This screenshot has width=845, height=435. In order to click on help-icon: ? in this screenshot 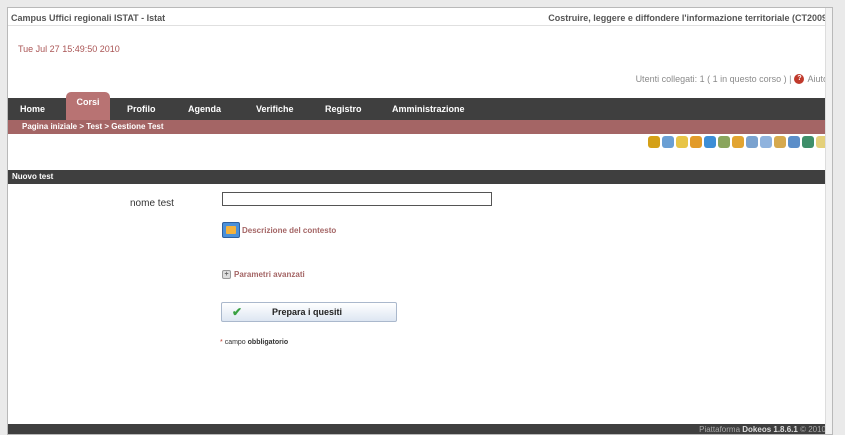, I will do `click(799, 79)`.